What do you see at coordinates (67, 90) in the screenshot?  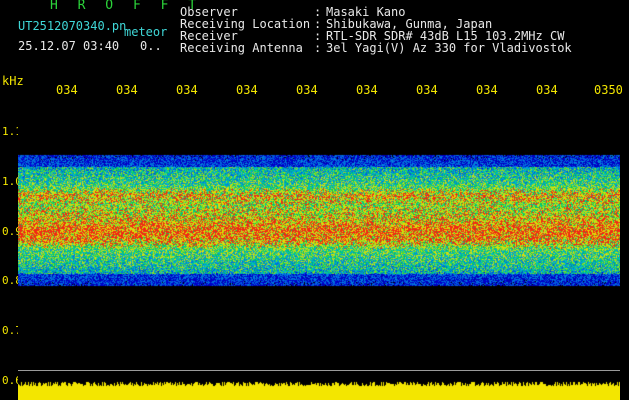 I see `time-tick-1: 034` at bounding box center [67, 90].